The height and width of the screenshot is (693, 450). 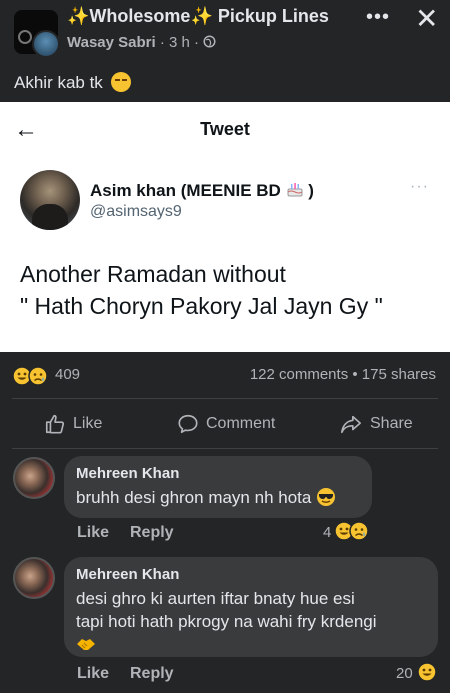 I want to click on share-icon, so click(x=351, y=424).